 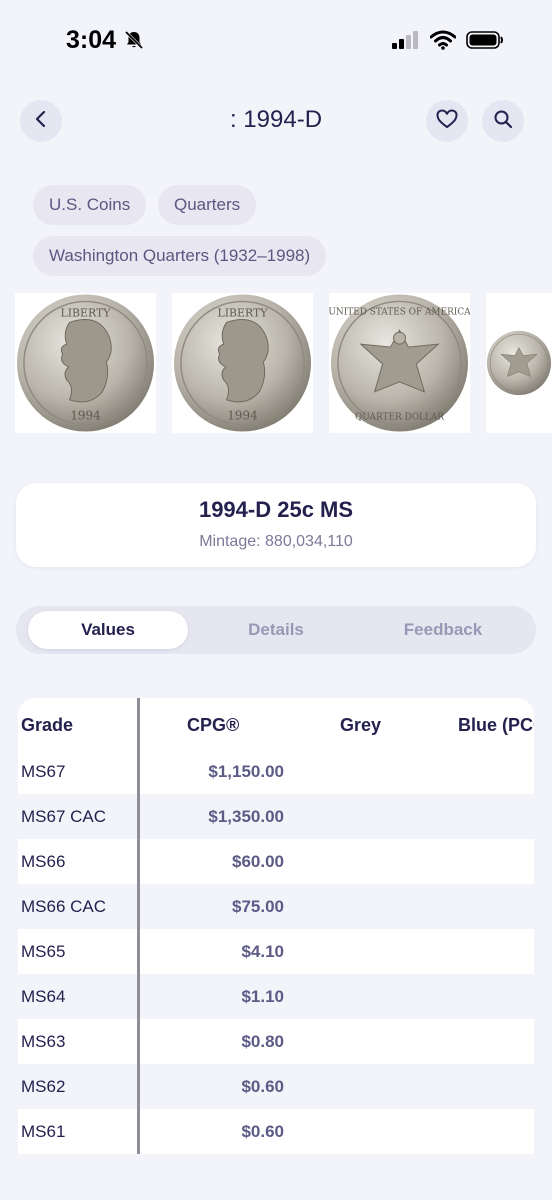 What do you see at coordinates (246, 771) in the screenshot?
I see `cpg-value-cell: $1,150.00` at bounding box center [246, 771].